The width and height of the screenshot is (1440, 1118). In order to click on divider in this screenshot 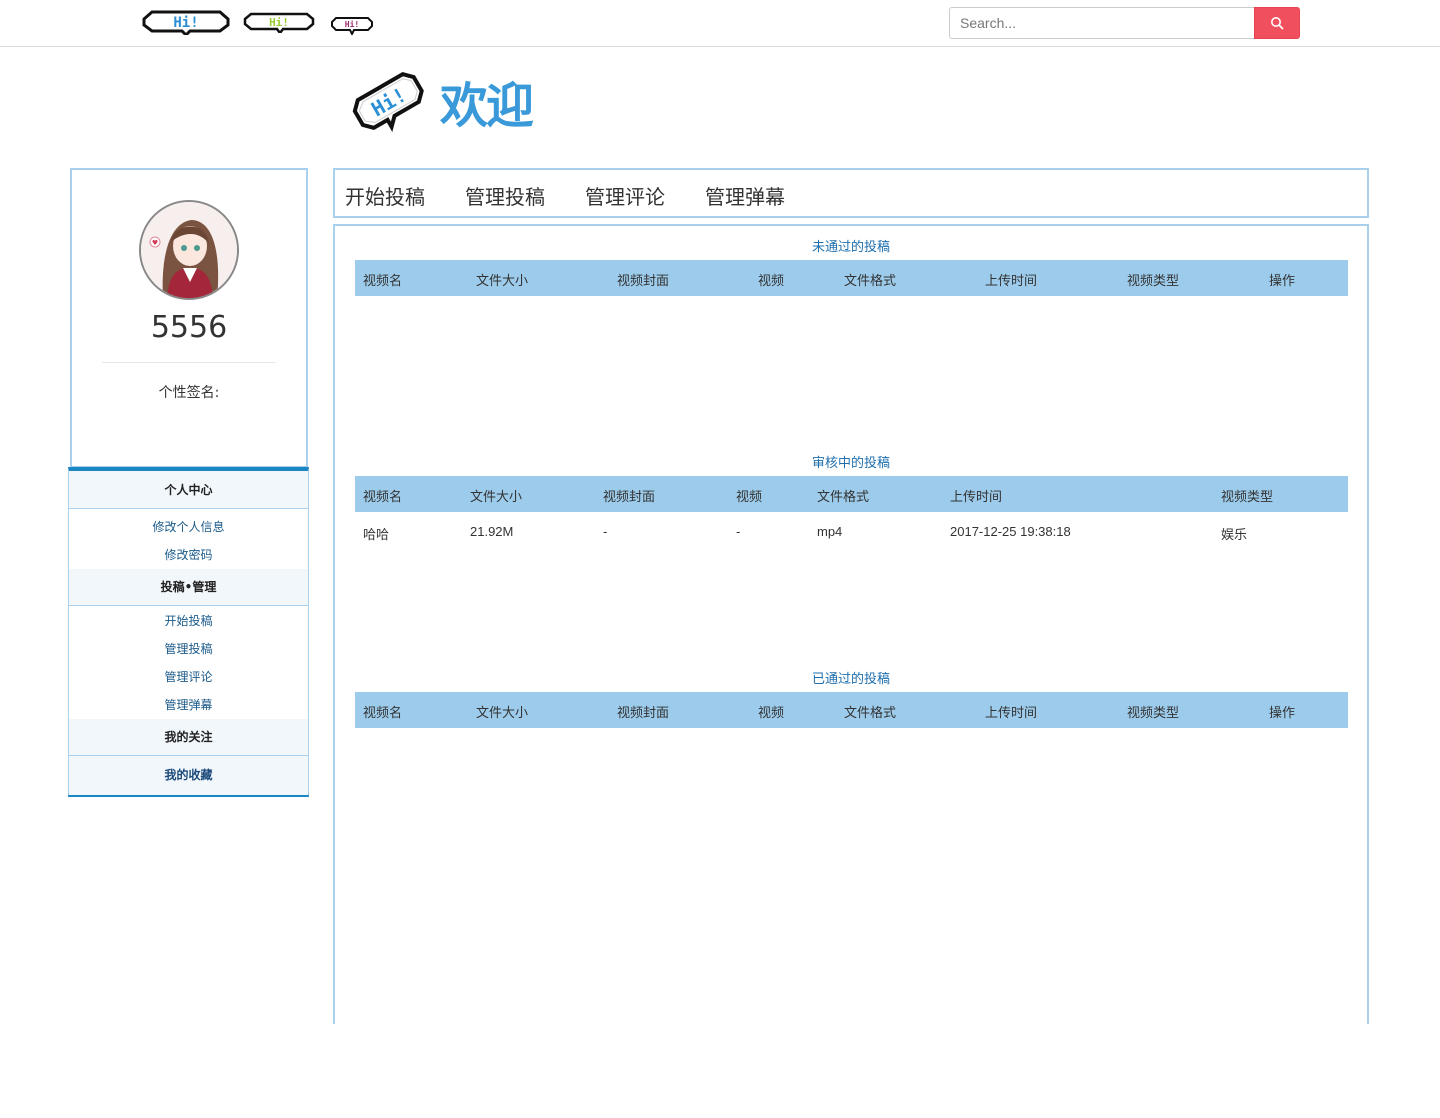, I will do `click(189, 362)`.